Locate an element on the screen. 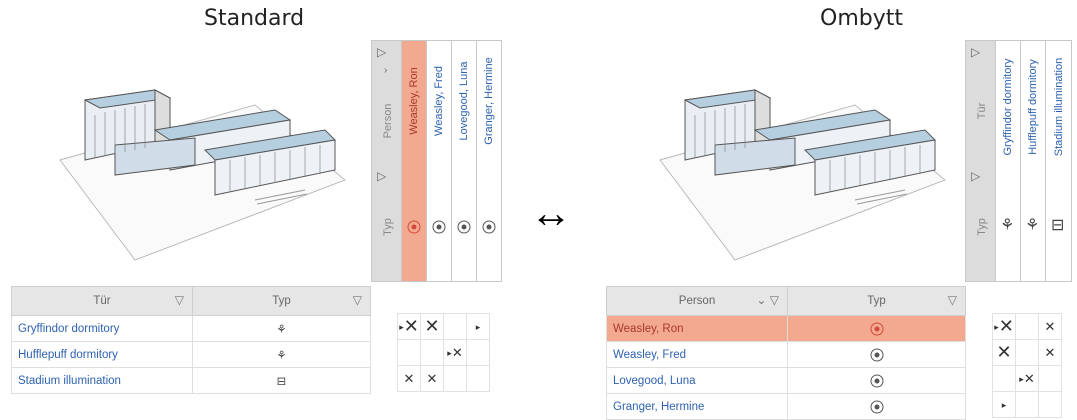  door-column-header: Tür ▽ is located at coordinates (102, 301).